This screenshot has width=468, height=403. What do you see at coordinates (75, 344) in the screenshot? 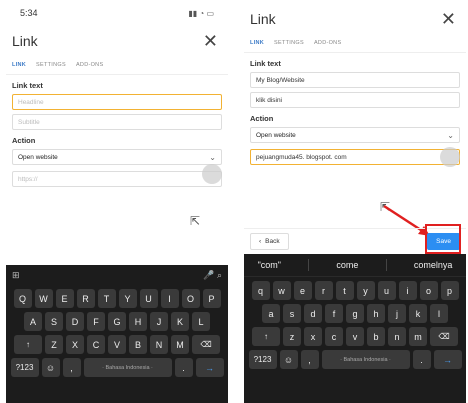
I see `key: X` at bounding box center [75, 344].